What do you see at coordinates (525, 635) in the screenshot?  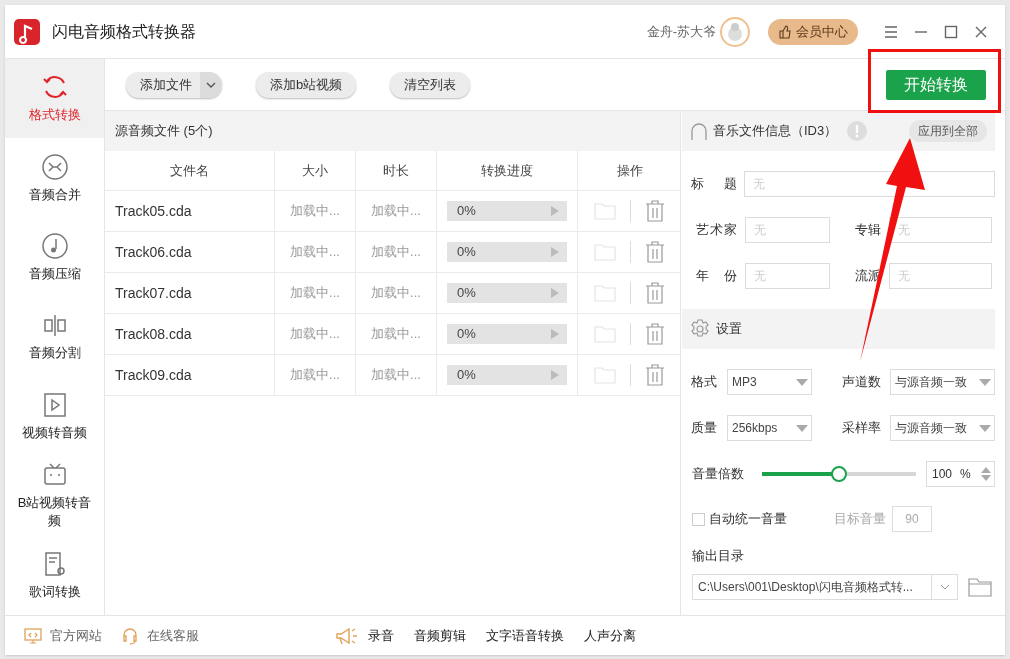 I see `footer-tool-link: 文字语音转换` at bounding box center [525, 635].